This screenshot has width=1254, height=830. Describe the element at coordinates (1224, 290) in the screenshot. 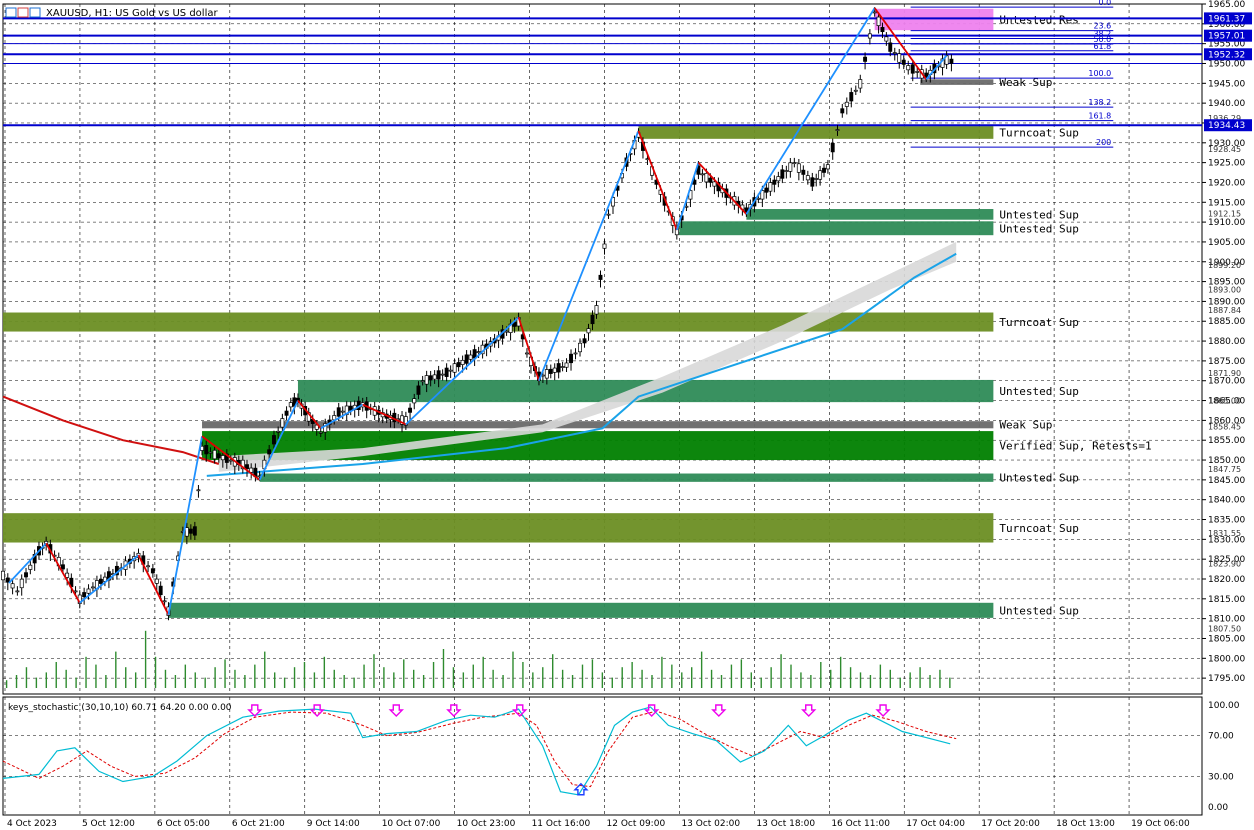

I see `price-extra-label: 1893.00` at that location.